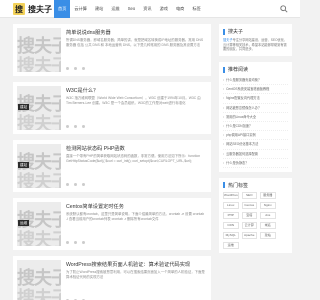  I want to click on site-logo: 搜 搜夫子, so click(32, 9).